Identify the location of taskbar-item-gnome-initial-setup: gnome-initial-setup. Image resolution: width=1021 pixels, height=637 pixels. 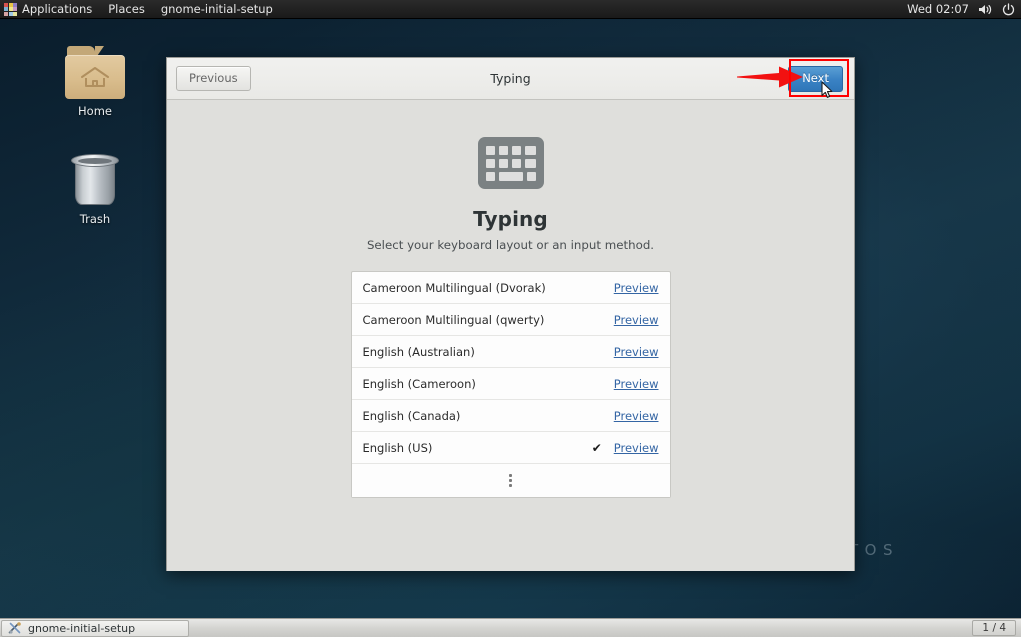
(95, 628).